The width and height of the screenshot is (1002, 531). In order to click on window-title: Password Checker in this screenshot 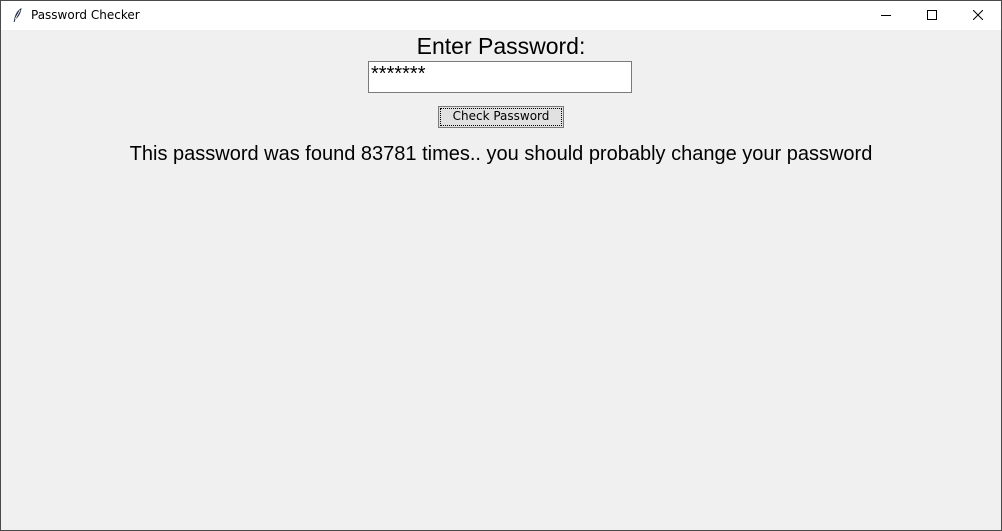, I will do `click(85, 15)`.